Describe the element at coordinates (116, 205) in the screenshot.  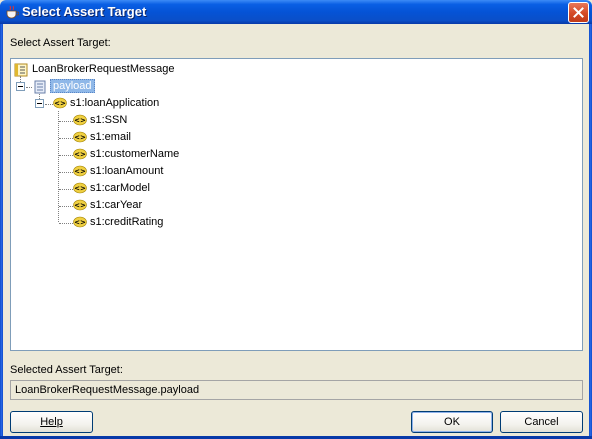
I see `tree-node-child-label: s1:carYear` at that location.